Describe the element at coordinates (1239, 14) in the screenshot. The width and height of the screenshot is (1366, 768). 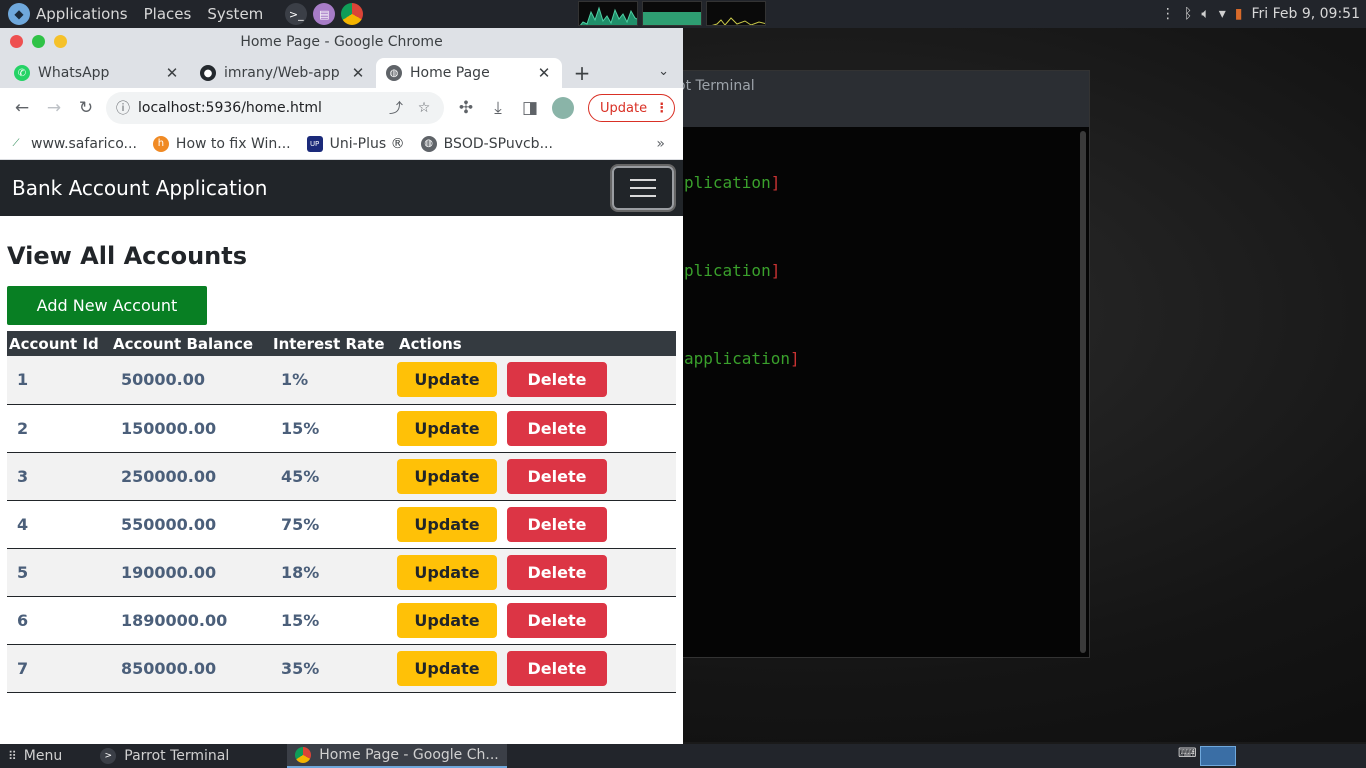
I see `battery-icon: ▮` at that location.